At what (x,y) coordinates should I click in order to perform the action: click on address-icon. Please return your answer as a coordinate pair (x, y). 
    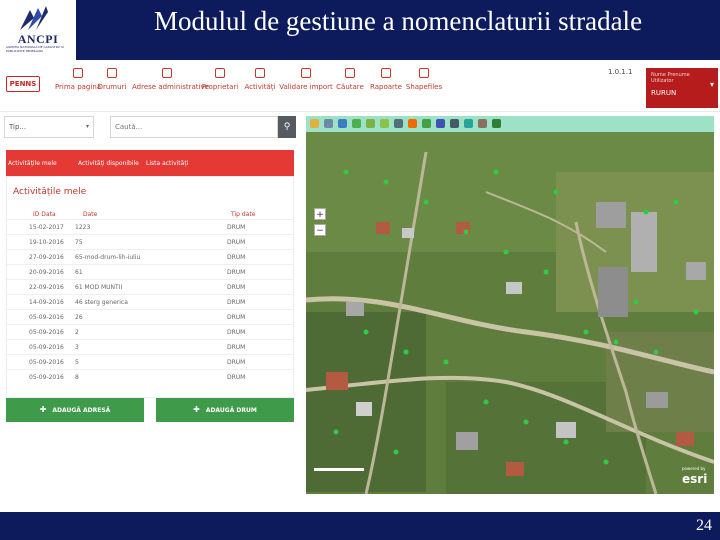
    Looking at the image, I should click on (167, 73).